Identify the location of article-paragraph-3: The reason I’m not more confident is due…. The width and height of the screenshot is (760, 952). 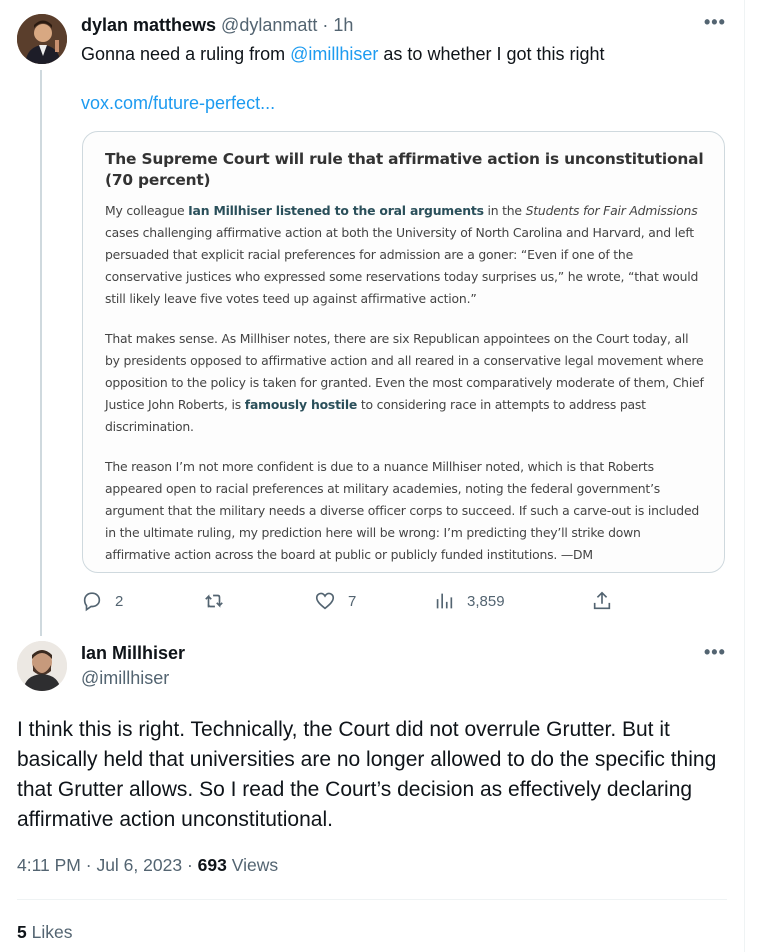
(402, 510).